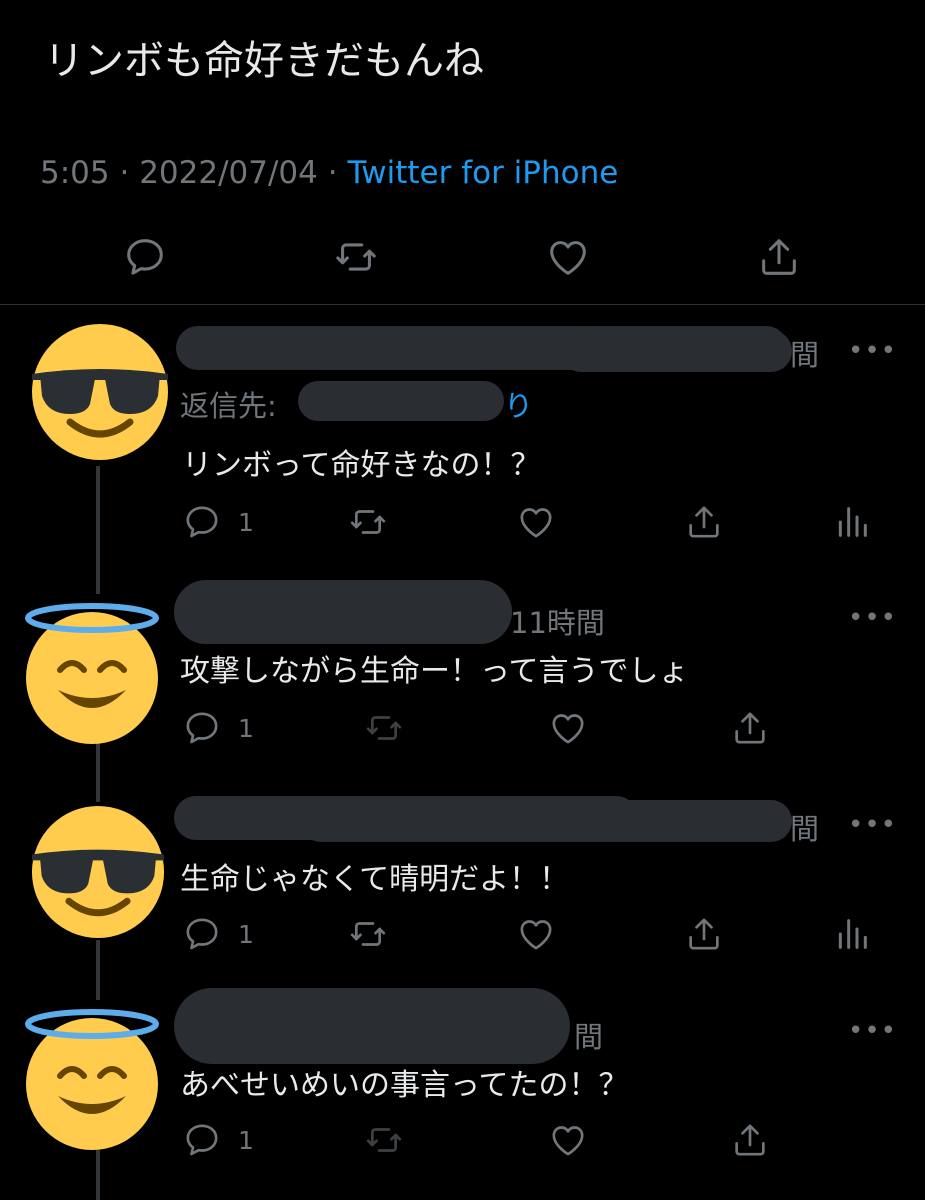 Image resolution: width=925 pixels, height=1200 pixels. What do you see at coordinates (462, 304) in the screenshot?
I see `divider` at bounding box center [462, 304].